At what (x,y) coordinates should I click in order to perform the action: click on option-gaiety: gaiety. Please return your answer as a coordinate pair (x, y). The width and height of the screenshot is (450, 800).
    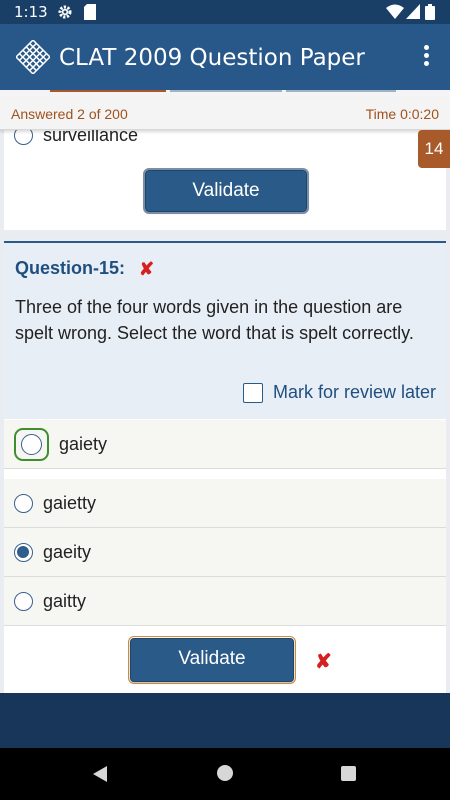
    Looking at the image, I should click on (225, 444).